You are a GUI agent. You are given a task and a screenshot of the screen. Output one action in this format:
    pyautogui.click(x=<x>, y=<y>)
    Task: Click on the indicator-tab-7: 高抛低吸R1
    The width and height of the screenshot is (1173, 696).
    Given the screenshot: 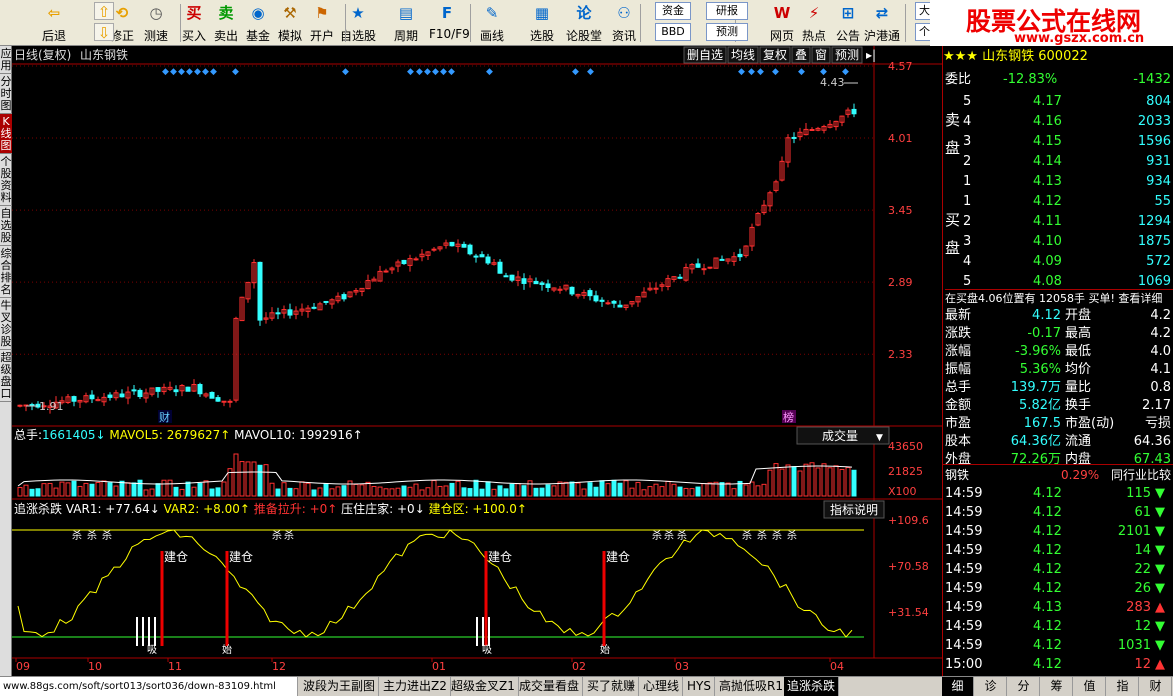 What is the action you would take?
    pyautogui.click(x=751, y=686)
    